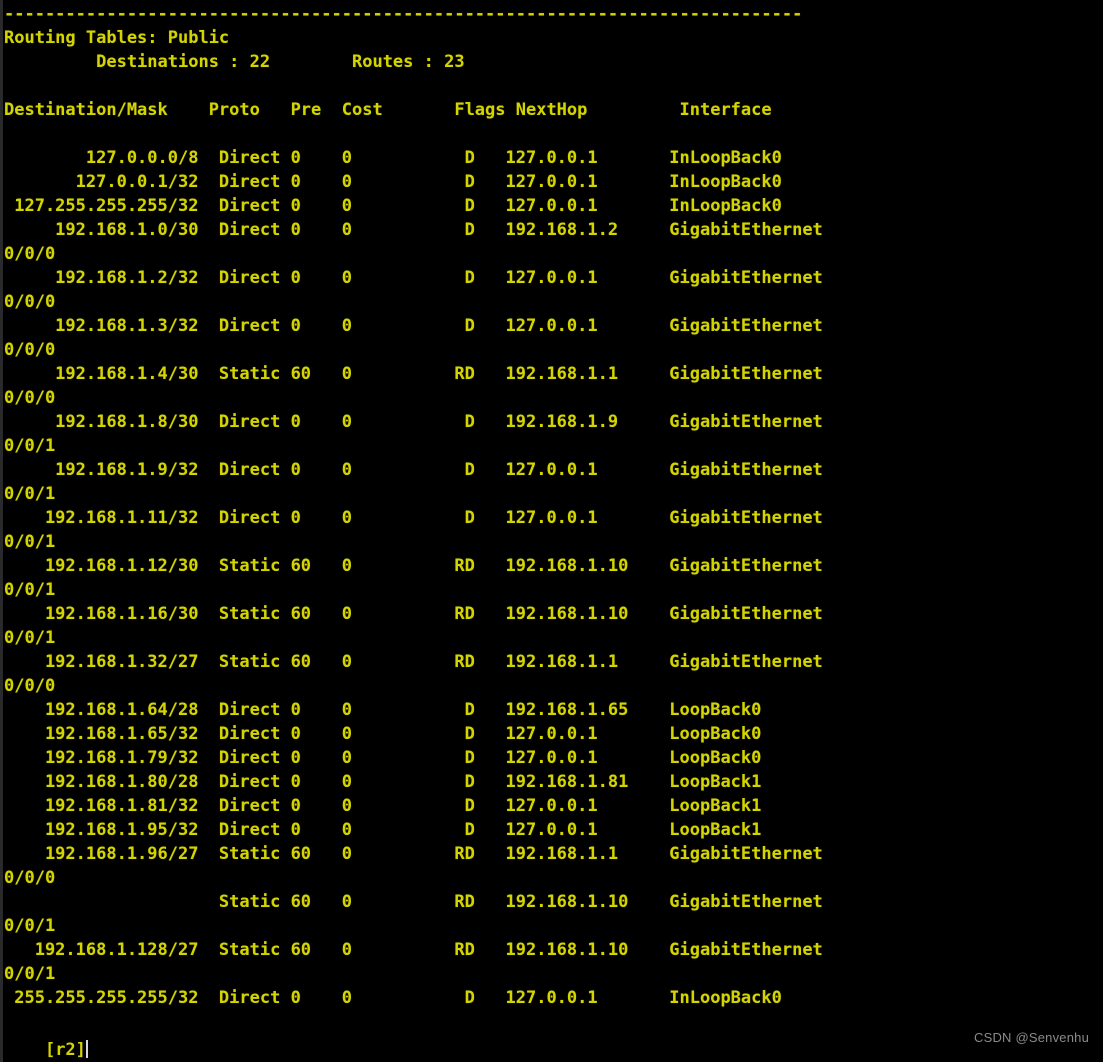 The image size is (1103, 1062). What do you see at coordinates (1, 531) in the screenshot?
I see `terminal-left-gutter` at bounding box center [1, 531].